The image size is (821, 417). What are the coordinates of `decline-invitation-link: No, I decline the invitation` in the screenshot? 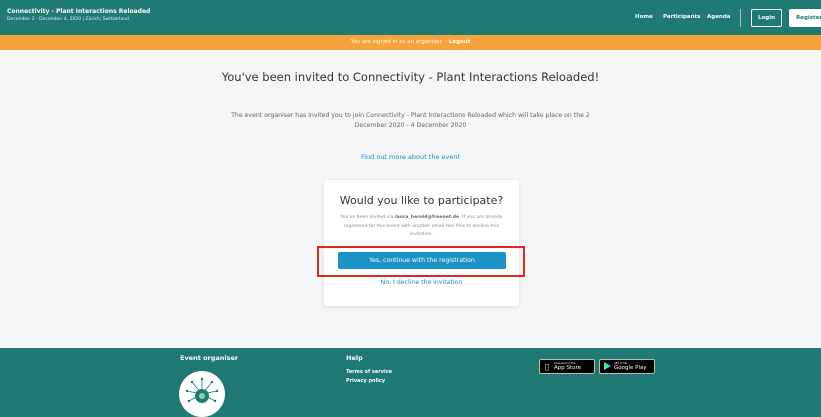 It's located at (421, 282).